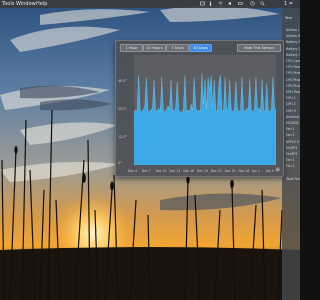 The width and height of the screenshot is (320, 300). Describe the element at coordinates (41, 4) in the screenshot. I see `menu-help: Help` at that location.